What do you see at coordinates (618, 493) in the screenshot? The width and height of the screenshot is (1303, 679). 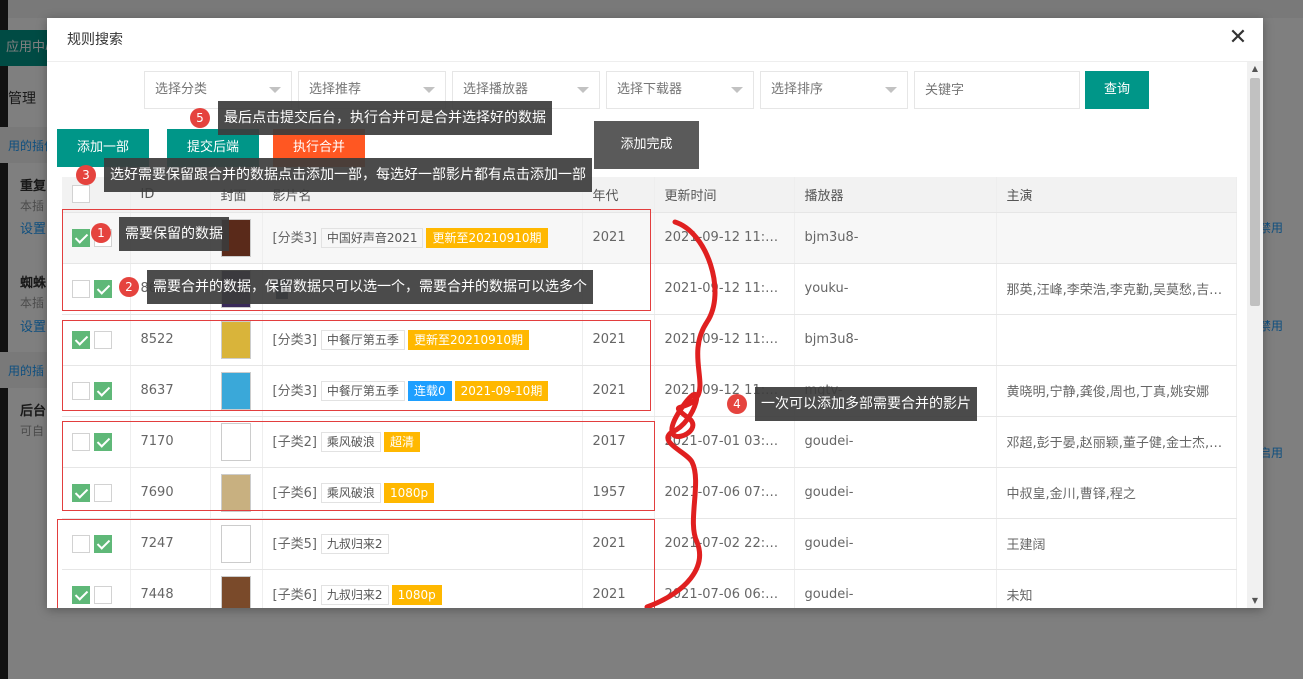 I see `year-cell: 1957` at bounding box center [618, 493].